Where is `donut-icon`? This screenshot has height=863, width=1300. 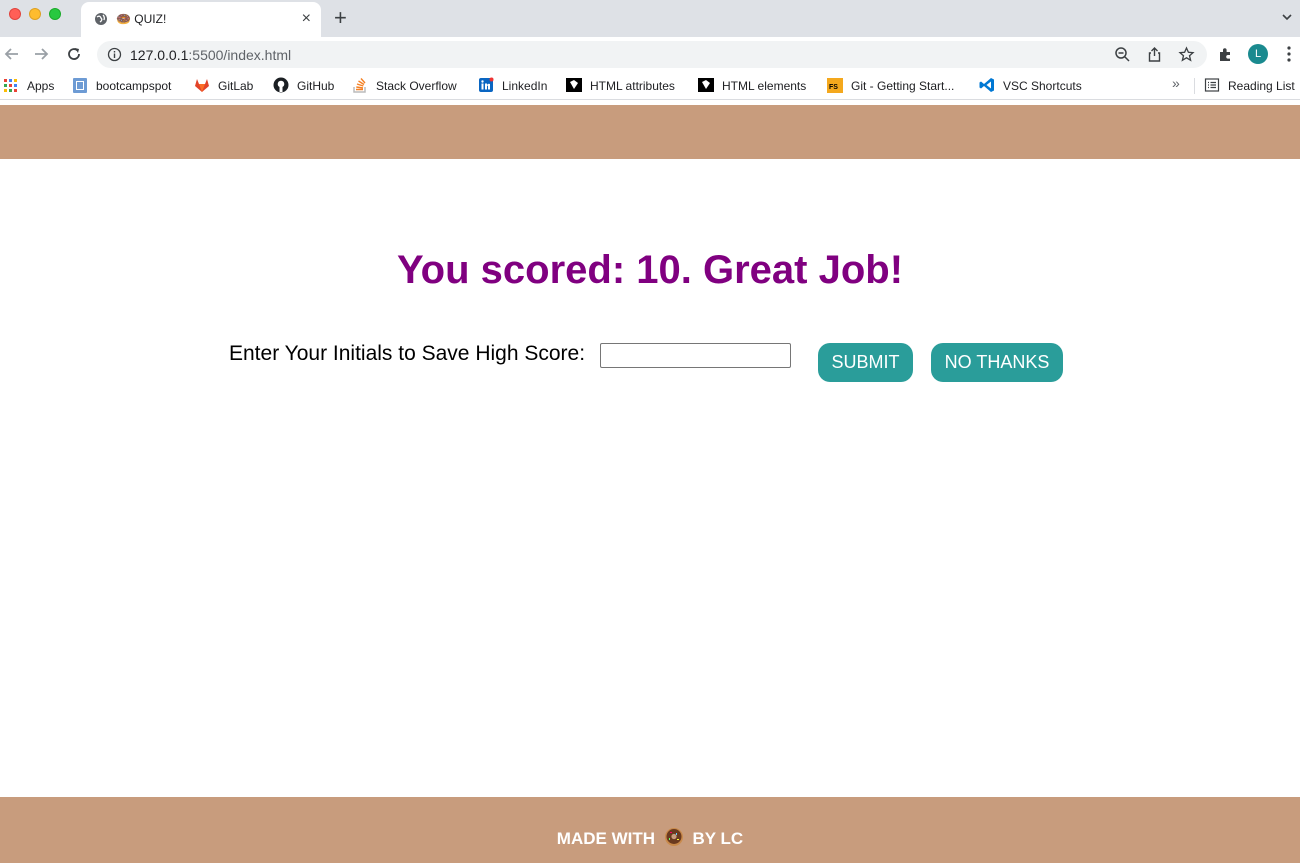 donut-icon is located at coordinates (673, 837).